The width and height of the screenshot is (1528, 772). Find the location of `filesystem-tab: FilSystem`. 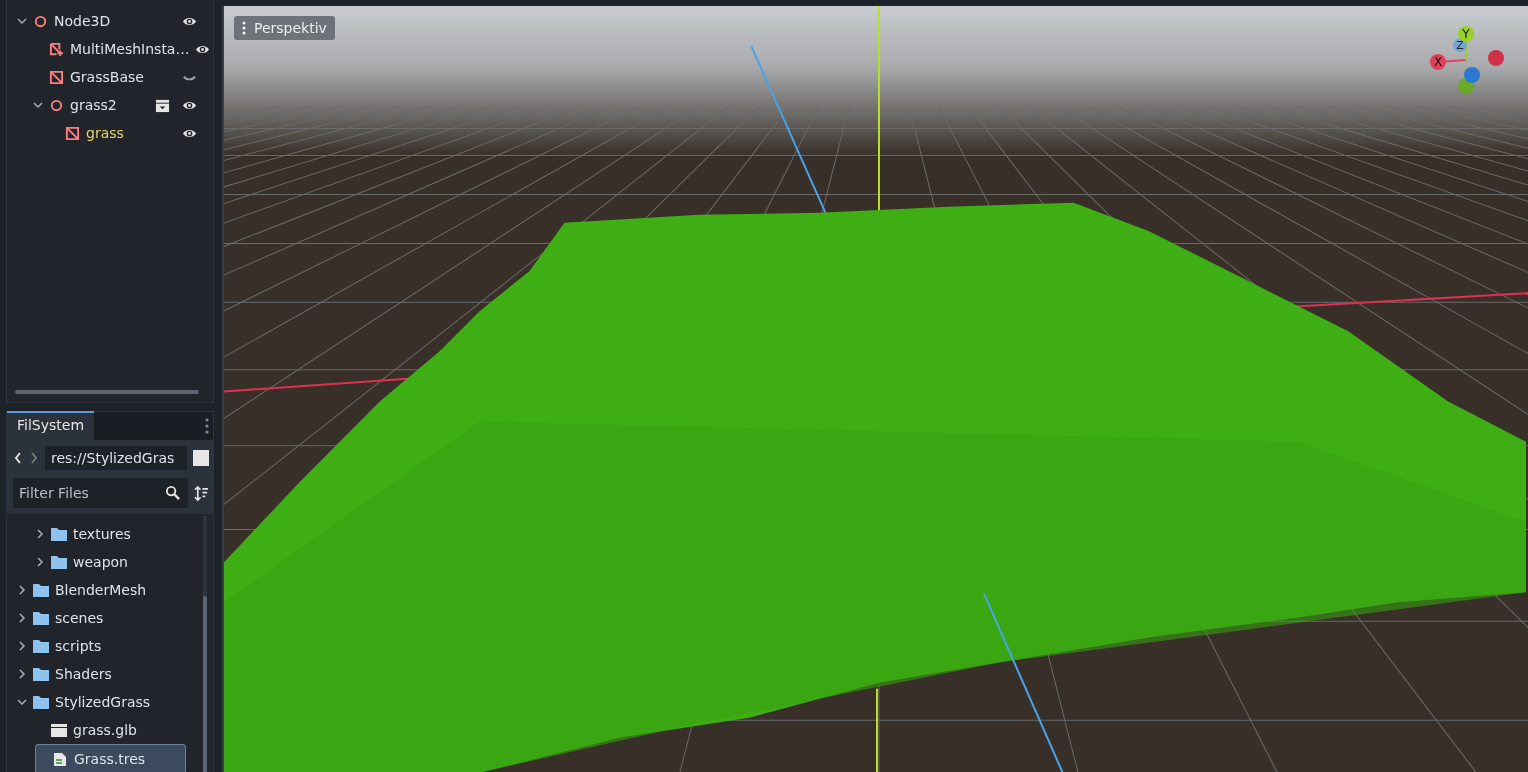

filesystem-tab: FilSystem is located at coordinates (51, 426).